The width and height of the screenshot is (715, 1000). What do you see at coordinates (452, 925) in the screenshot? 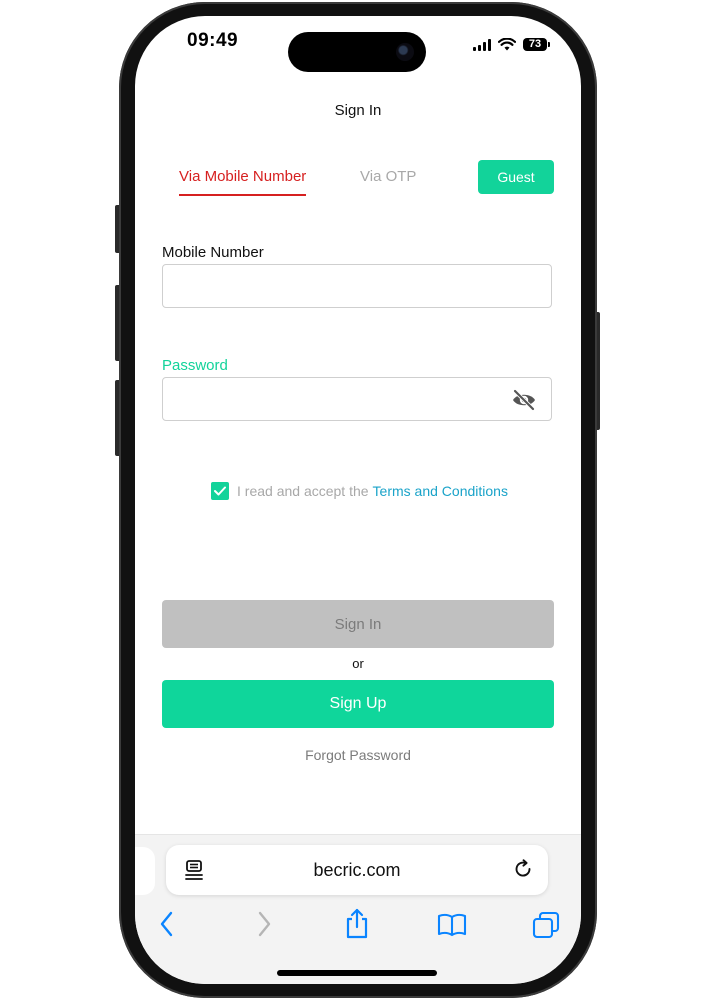
I see `book-icon` at bounding box center [452, 925].